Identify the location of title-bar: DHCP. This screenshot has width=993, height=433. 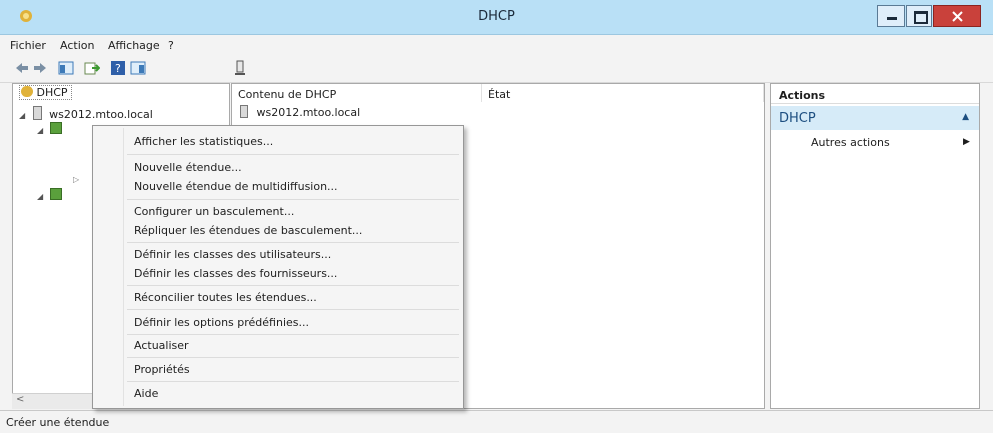
(496, 17).